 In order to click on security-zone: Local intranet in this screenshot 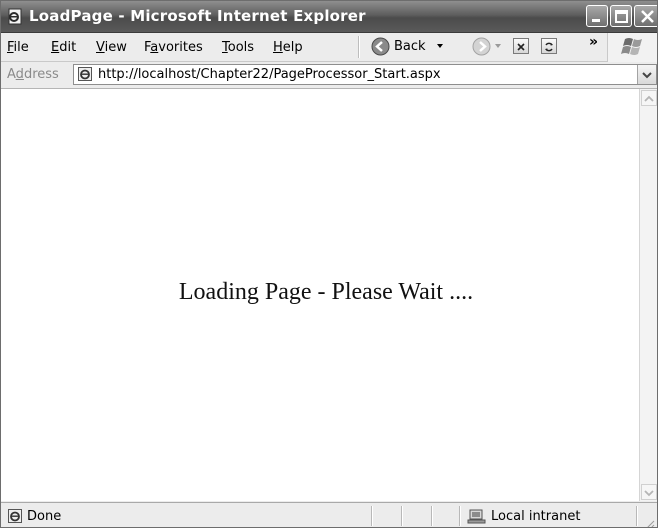, I will do `click(536, 516)`.